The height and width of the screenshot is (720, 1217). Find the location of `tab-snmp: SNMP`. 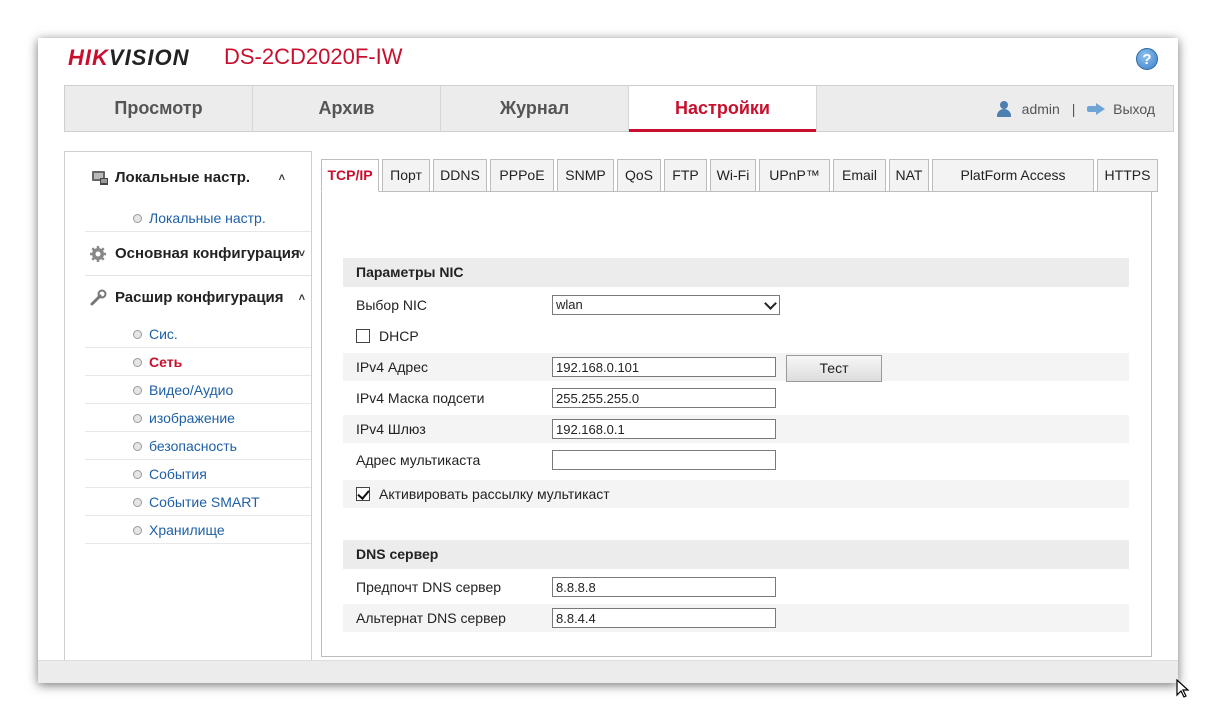

tab-snmp: SNMP is located at coordinates (585, 175).